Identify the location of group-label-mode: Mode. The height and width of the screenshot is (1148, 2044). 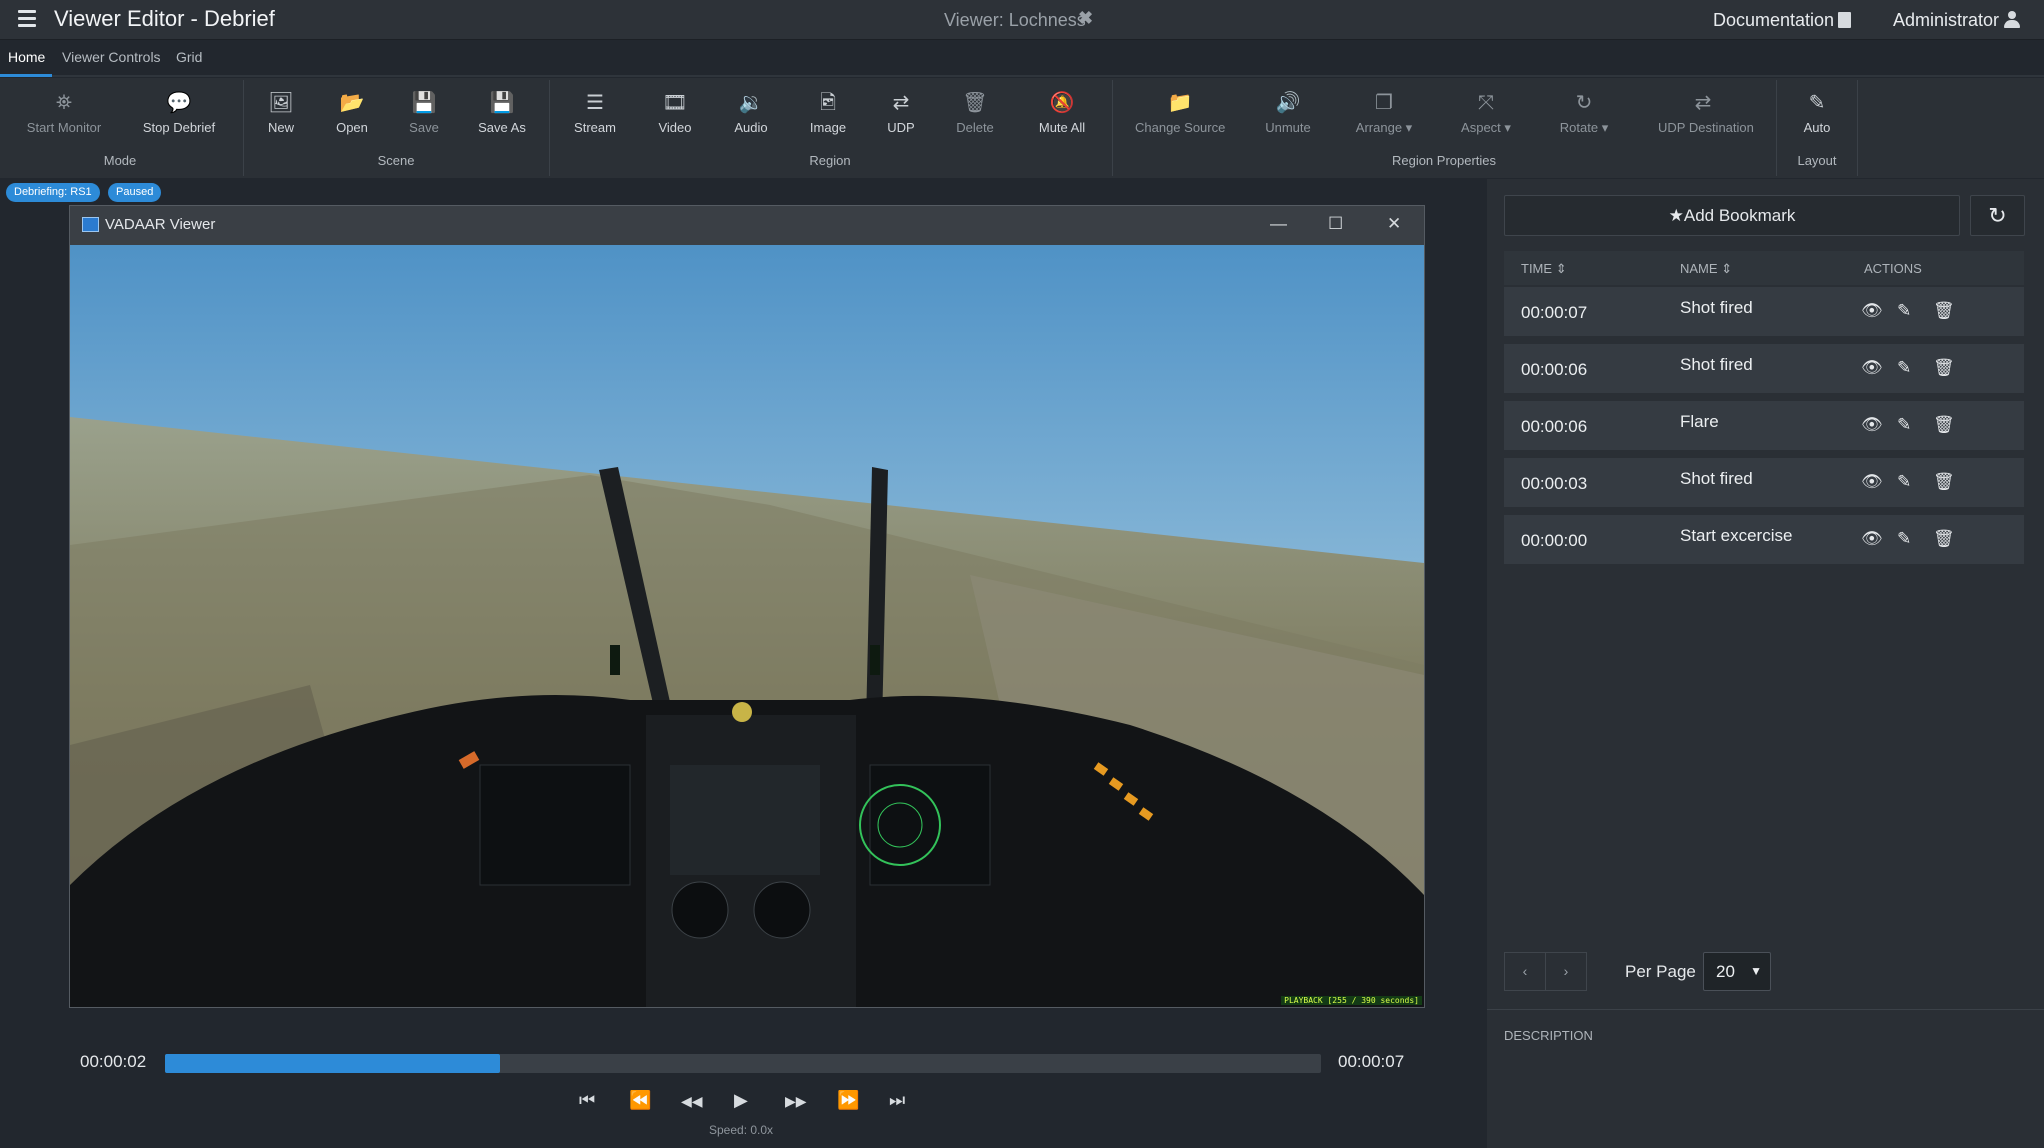
(120, 160).